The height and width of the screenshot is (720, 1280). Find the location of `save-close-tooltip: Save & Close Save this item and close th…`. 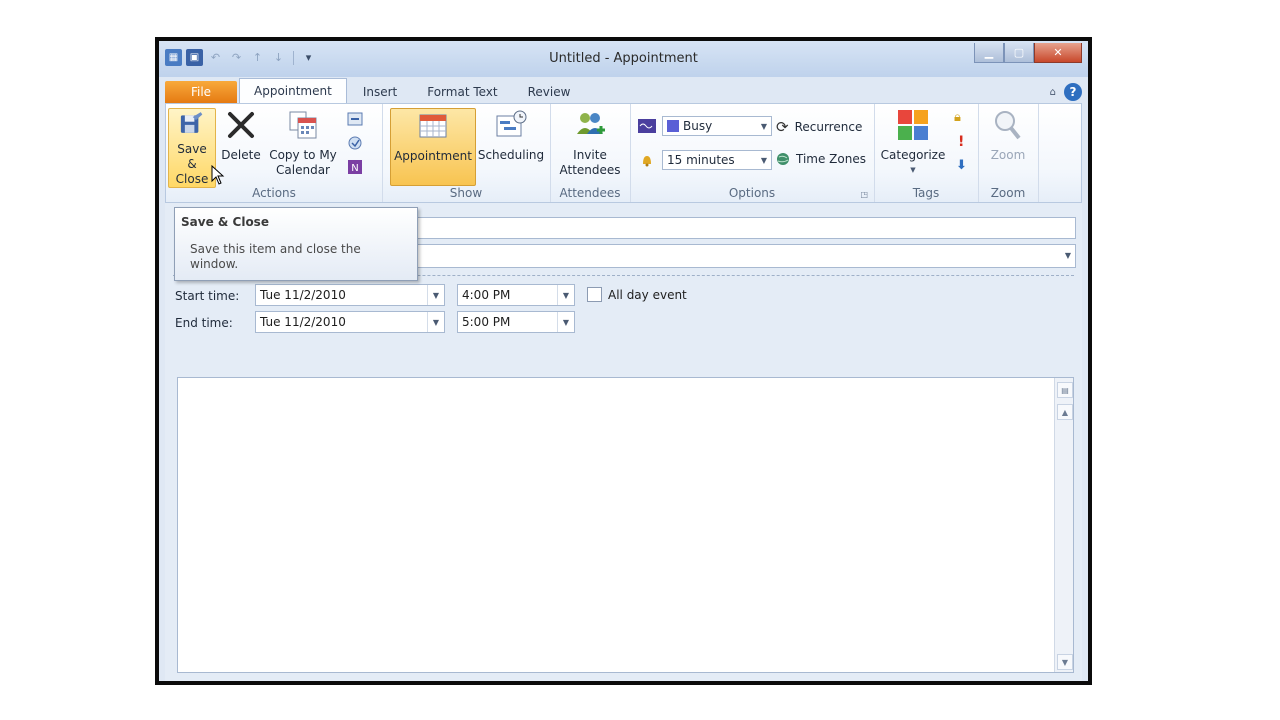

save-close-tooltip: Save & Close Save this item and close th… is located at coordinates (296, 244).